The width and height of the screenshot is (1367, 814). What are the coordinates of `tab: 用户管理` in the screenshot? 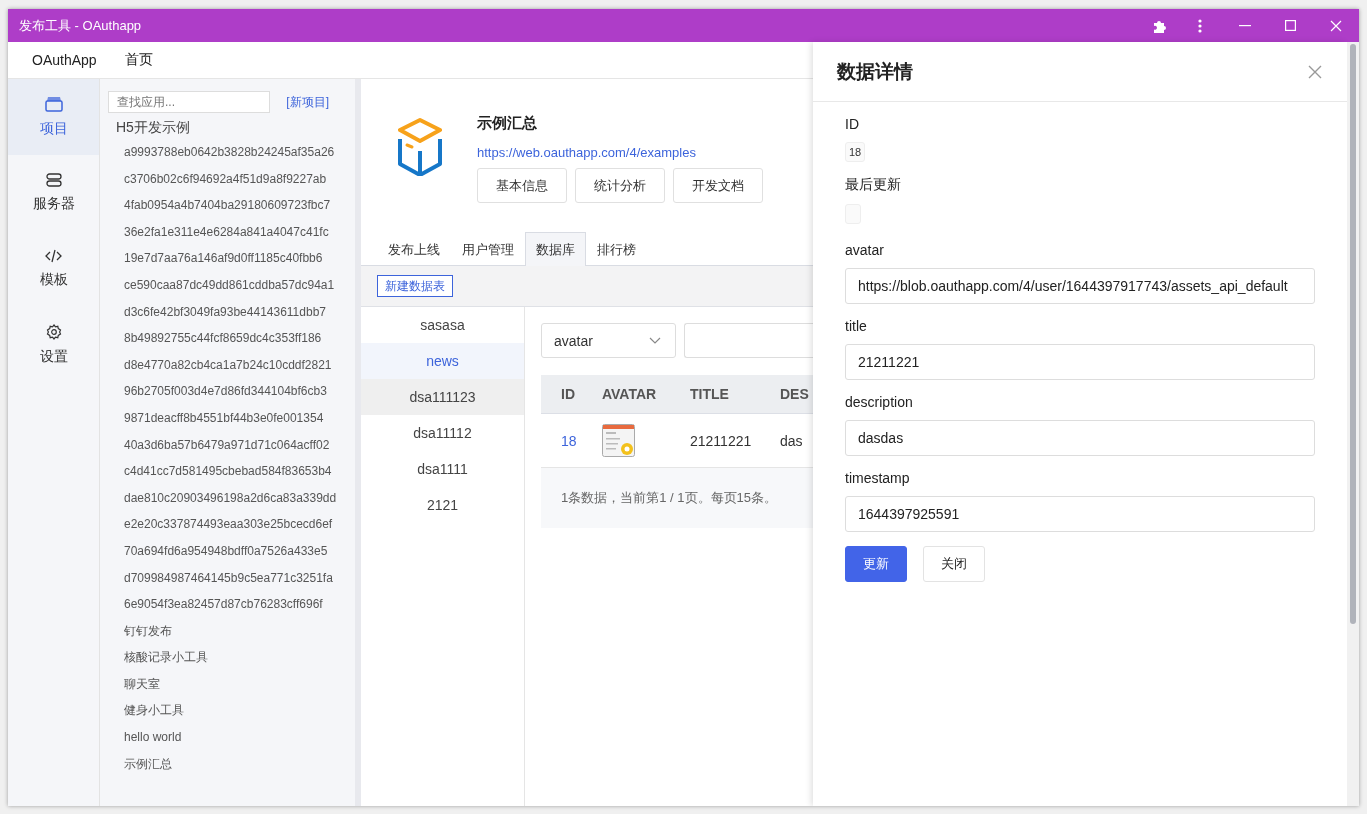 It's located at (488, 249).